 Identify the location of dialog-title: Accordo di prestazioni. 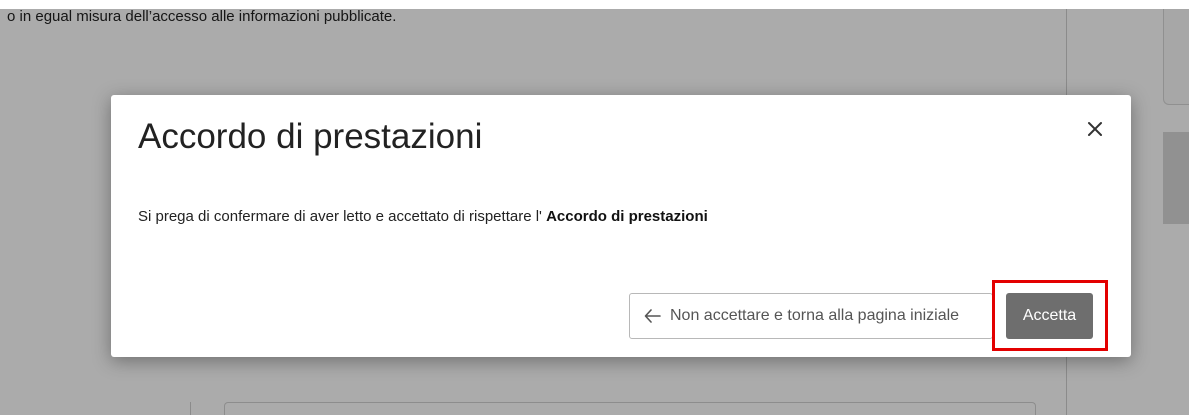
(310, 136).